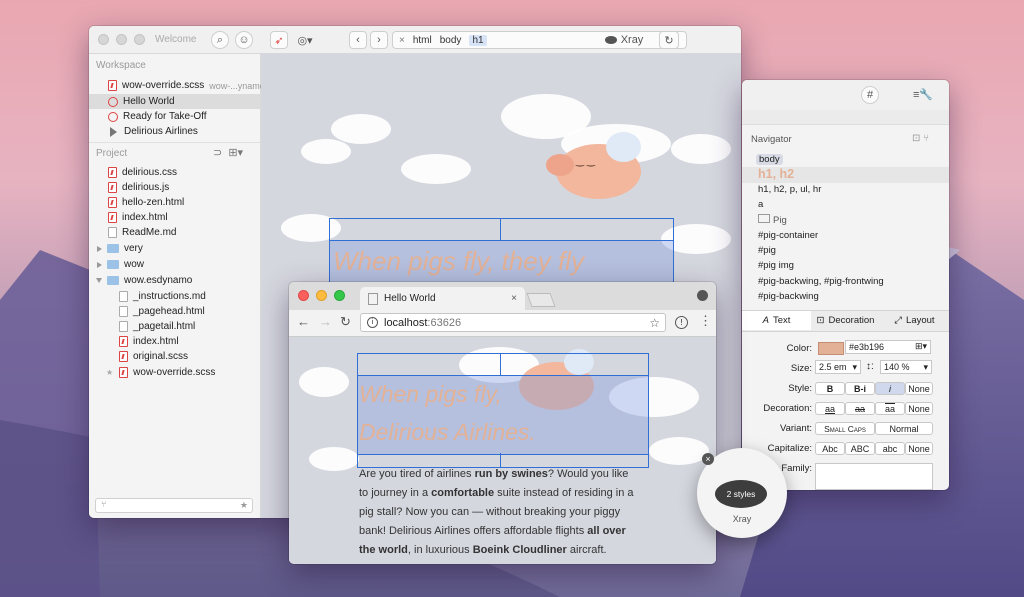 This screenshot has height=597, width=1024. I want to click on nav-item: h1, h2, p, ul, hr, so click(789, 189).